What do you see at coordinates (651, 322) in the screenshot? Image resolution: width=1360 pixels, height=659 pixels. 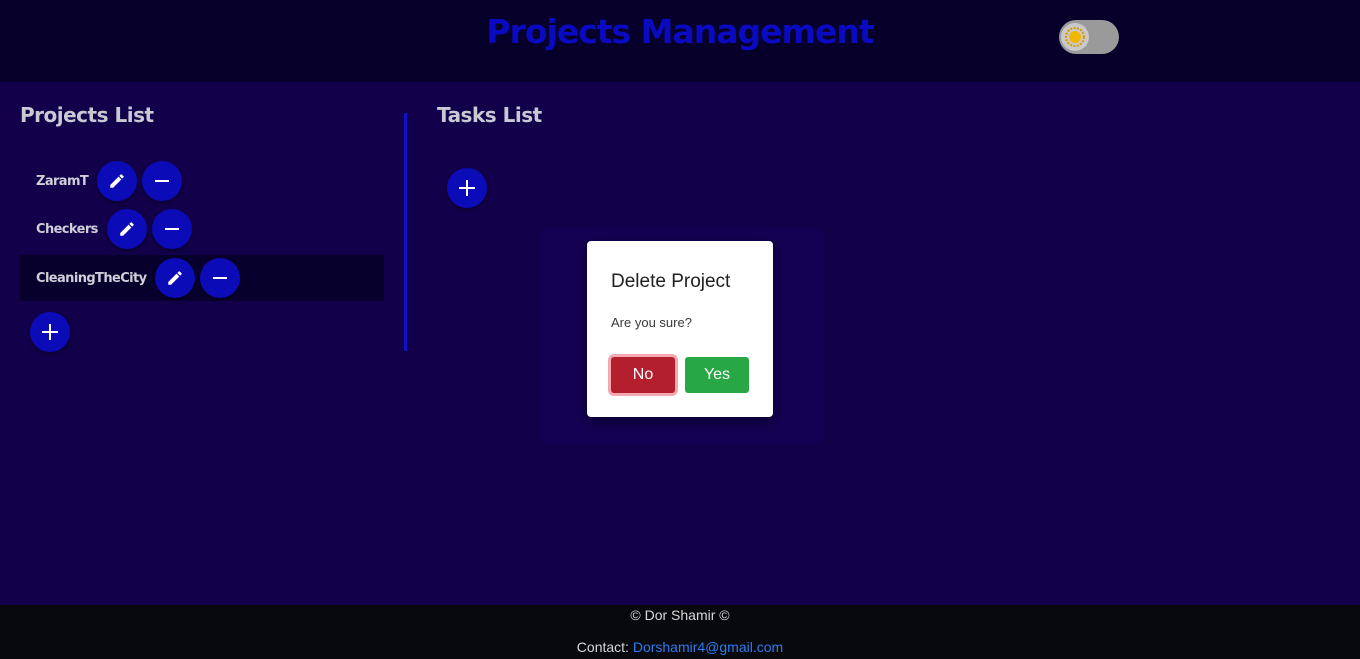 I see `dialog-message: Are you sure?` at bounding box center [651, 322].